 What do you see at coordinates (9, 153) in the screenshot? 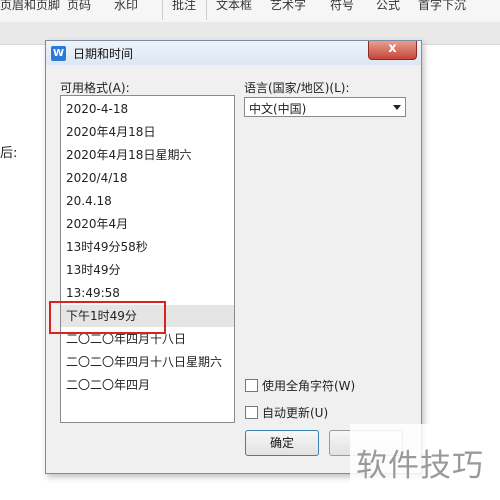
I see `document-text: 后:` at bounding box center [9, 153].